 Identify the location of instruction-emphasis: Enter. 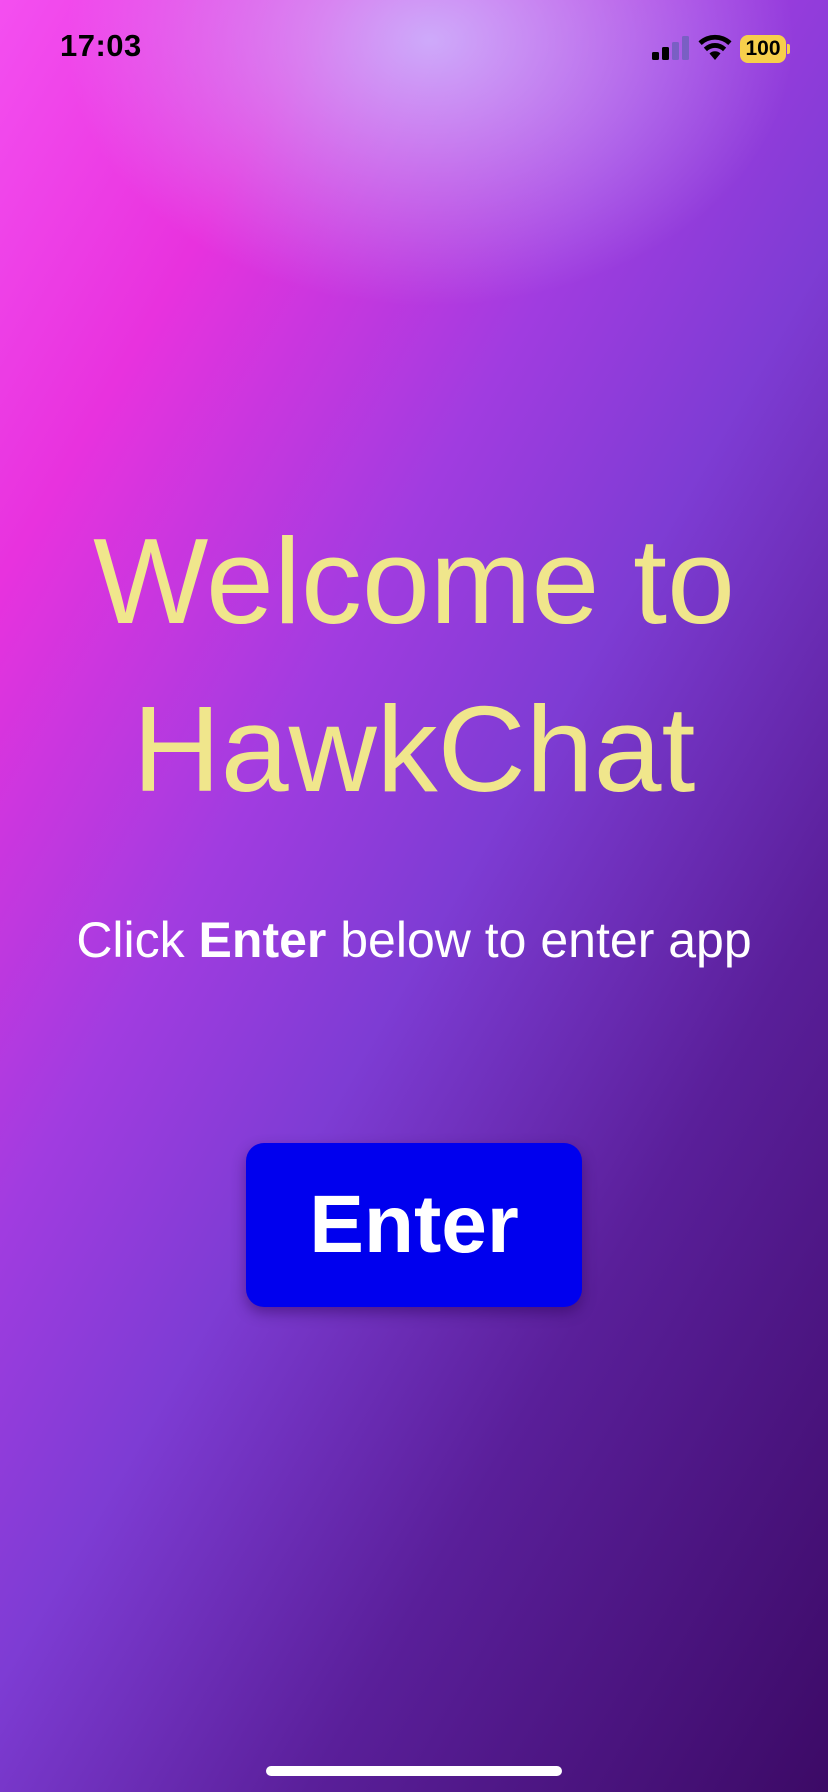
(262, 940).